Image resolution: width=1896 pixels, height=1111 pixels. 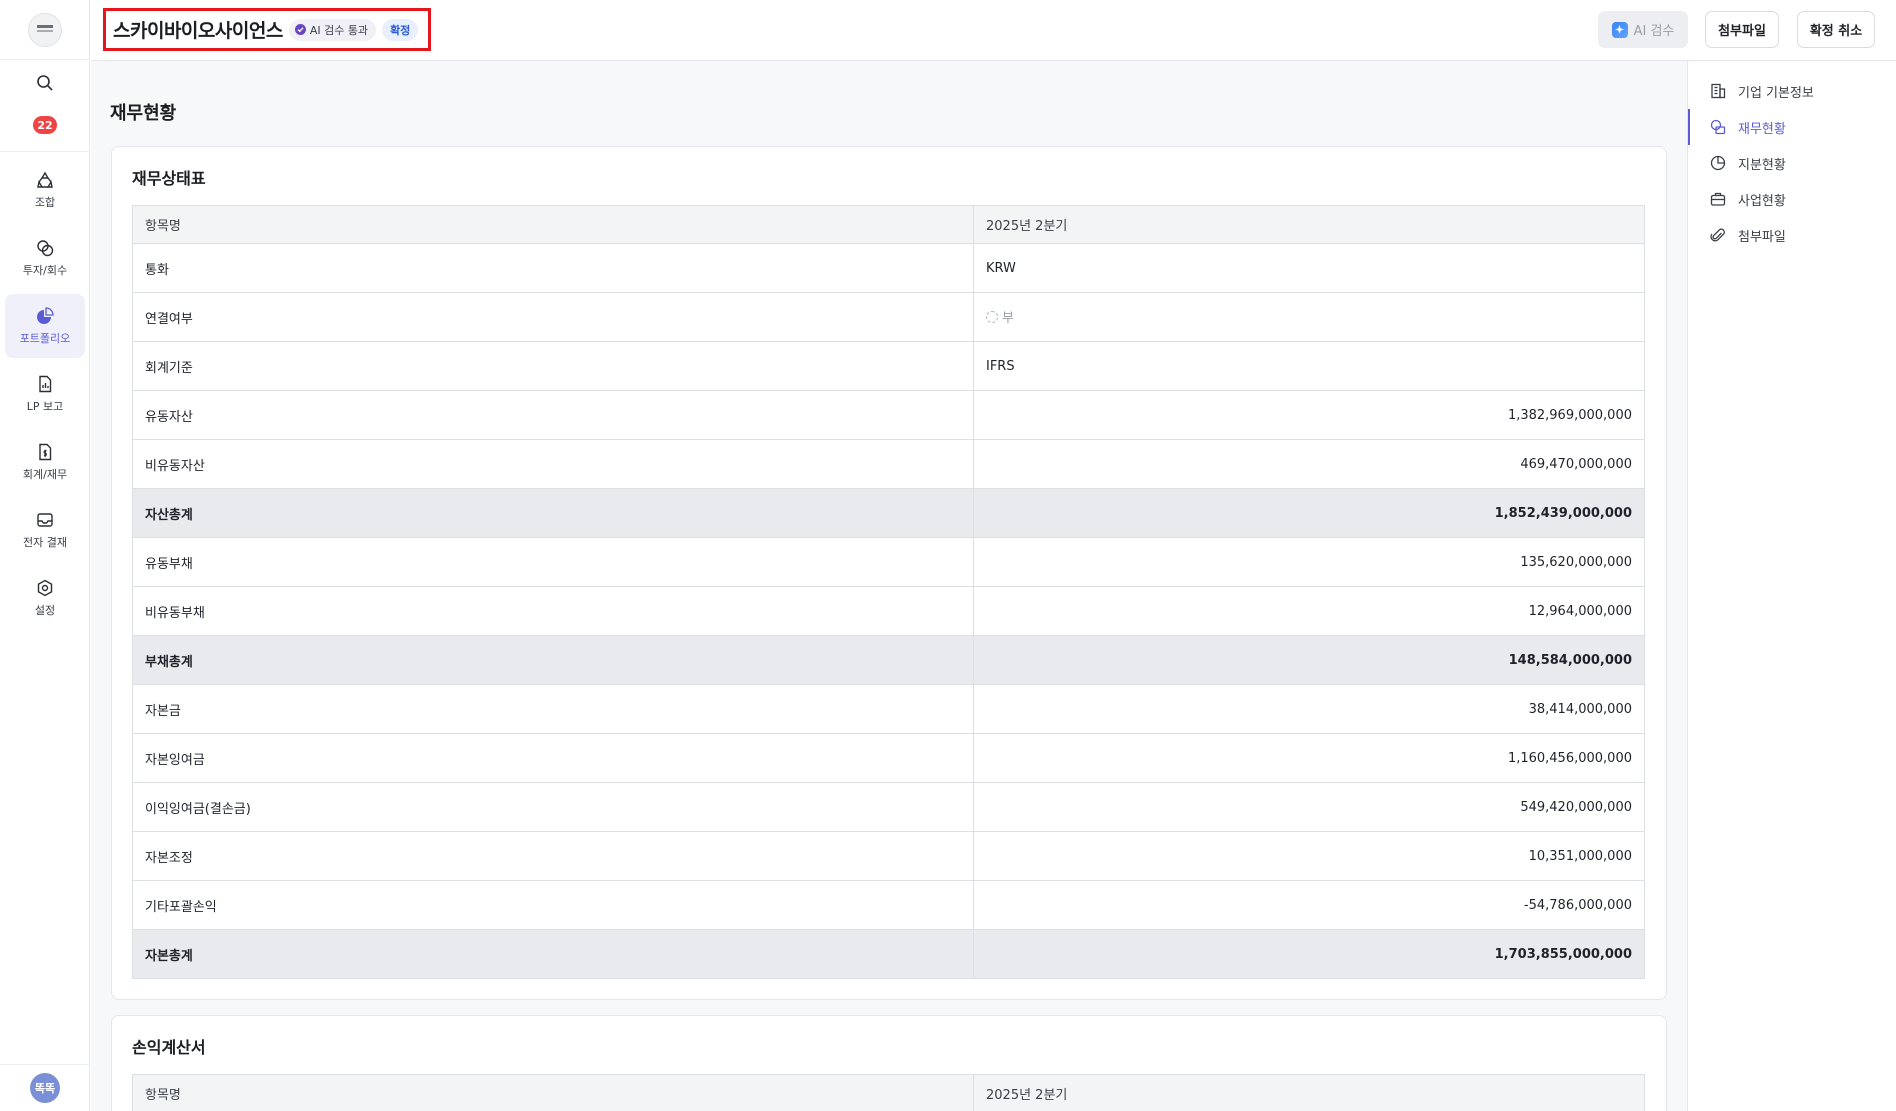 What do you see at coordinates (1619, 29) in the screenshot?
I see `ai-sparkle-icon` at bounding box center [1619, 29].